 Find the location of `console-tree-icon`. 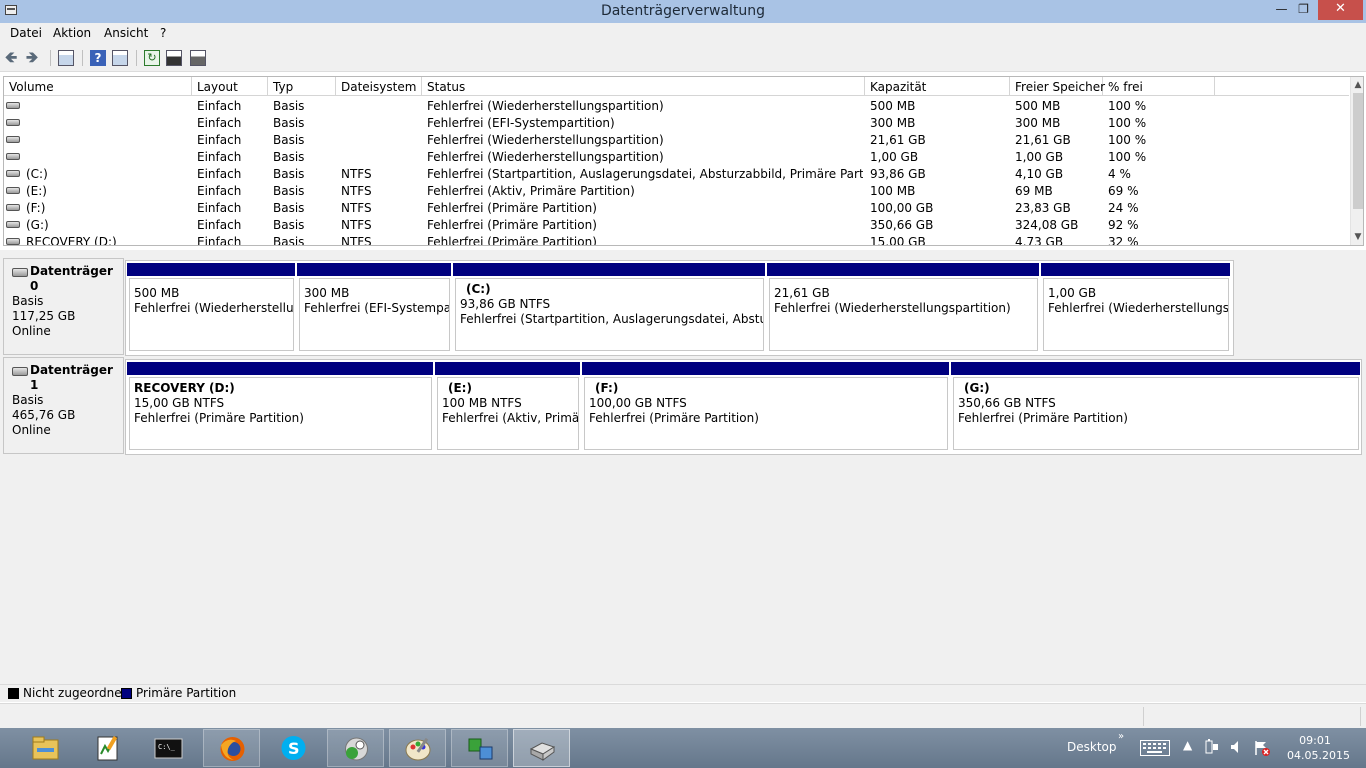

console-tree-icon is located at coordinates (66, 58).